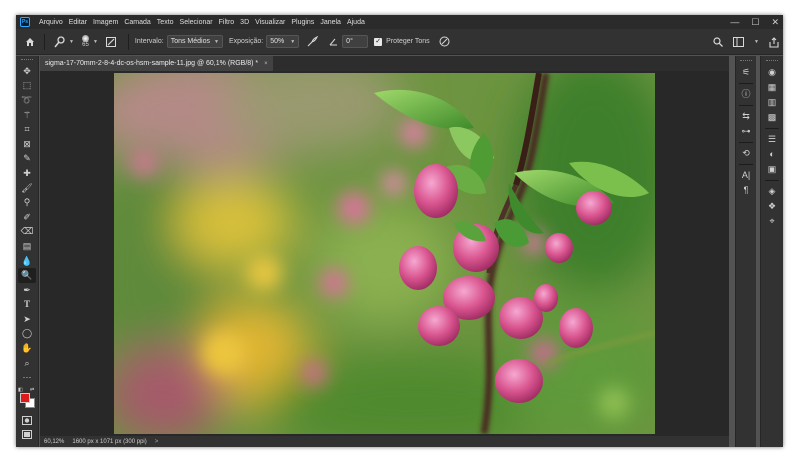 Image resolution: width=800 pixels, height=464 pixels. Describe the element at coordinates (27, 261) in the screenshot. I see `blur-tool-icon: 💧` at that location.